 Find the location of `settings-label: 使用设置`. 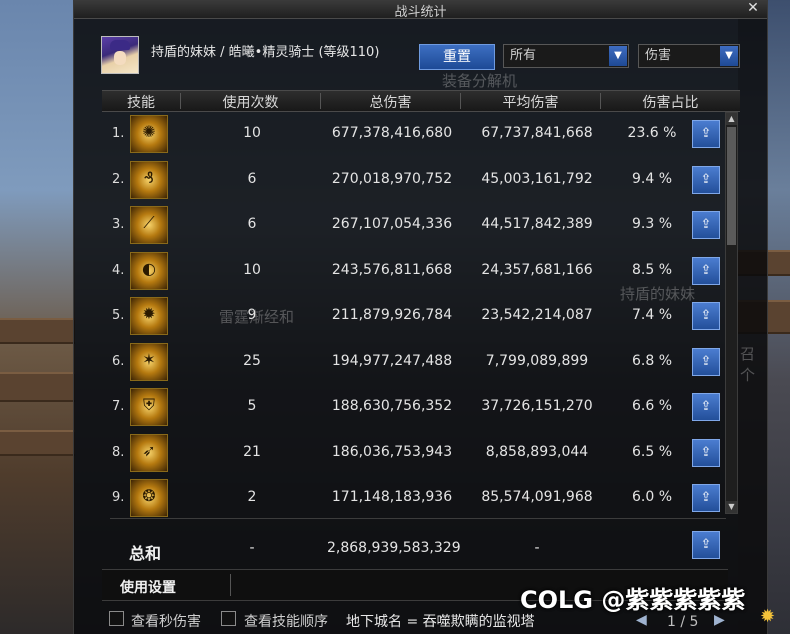

settings-label: 使用设置 is located at coordinates (148, 587).